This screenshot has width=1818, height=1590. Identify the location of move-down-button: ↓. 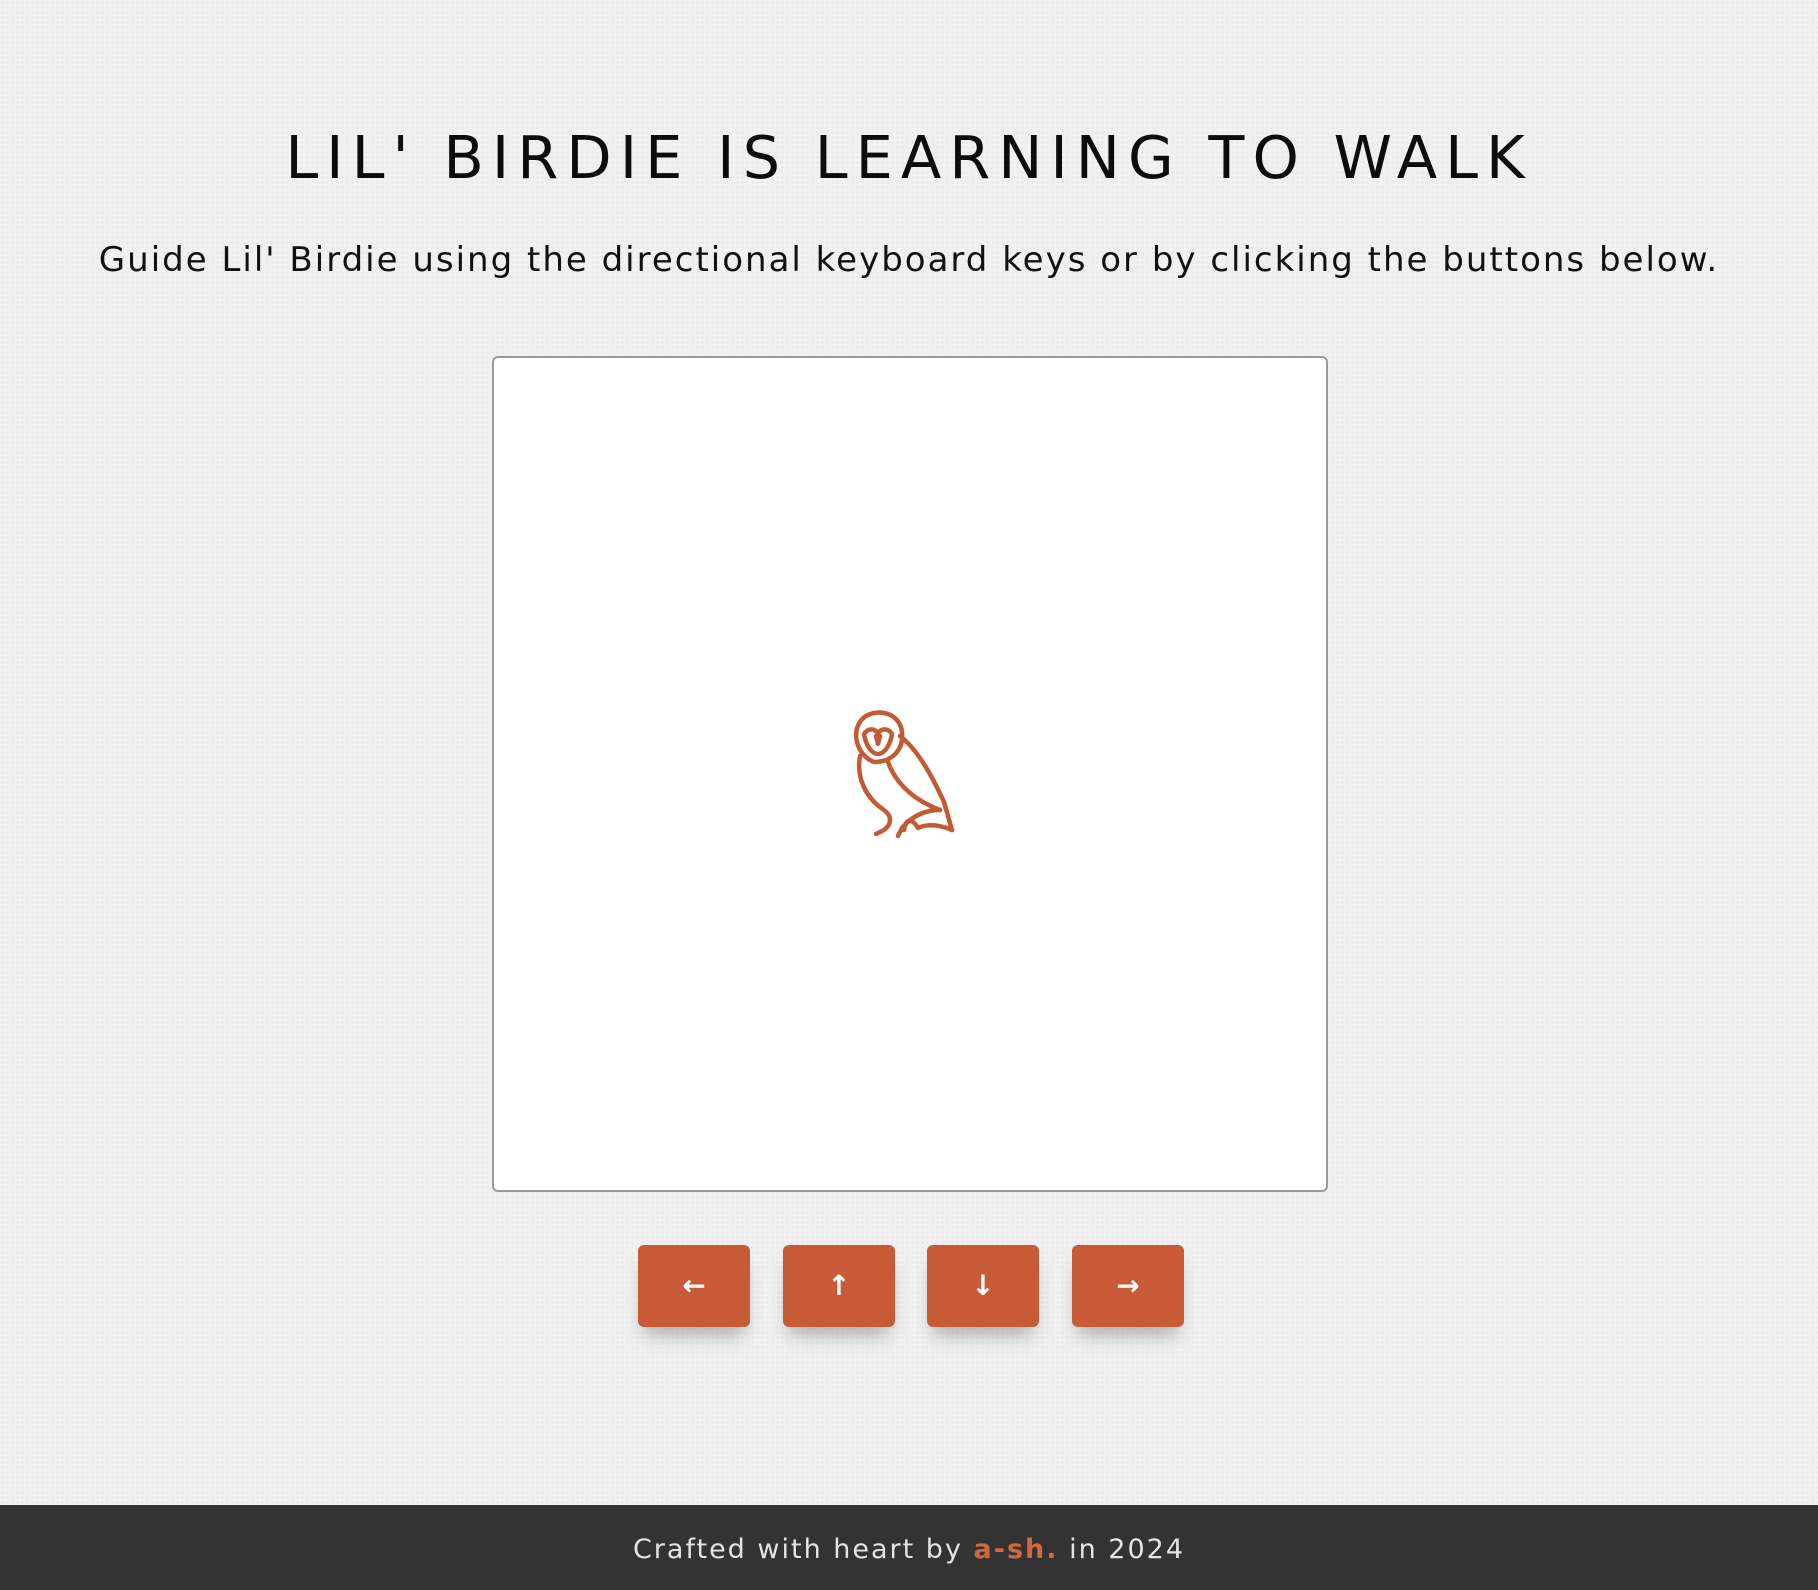
(983, 1286).